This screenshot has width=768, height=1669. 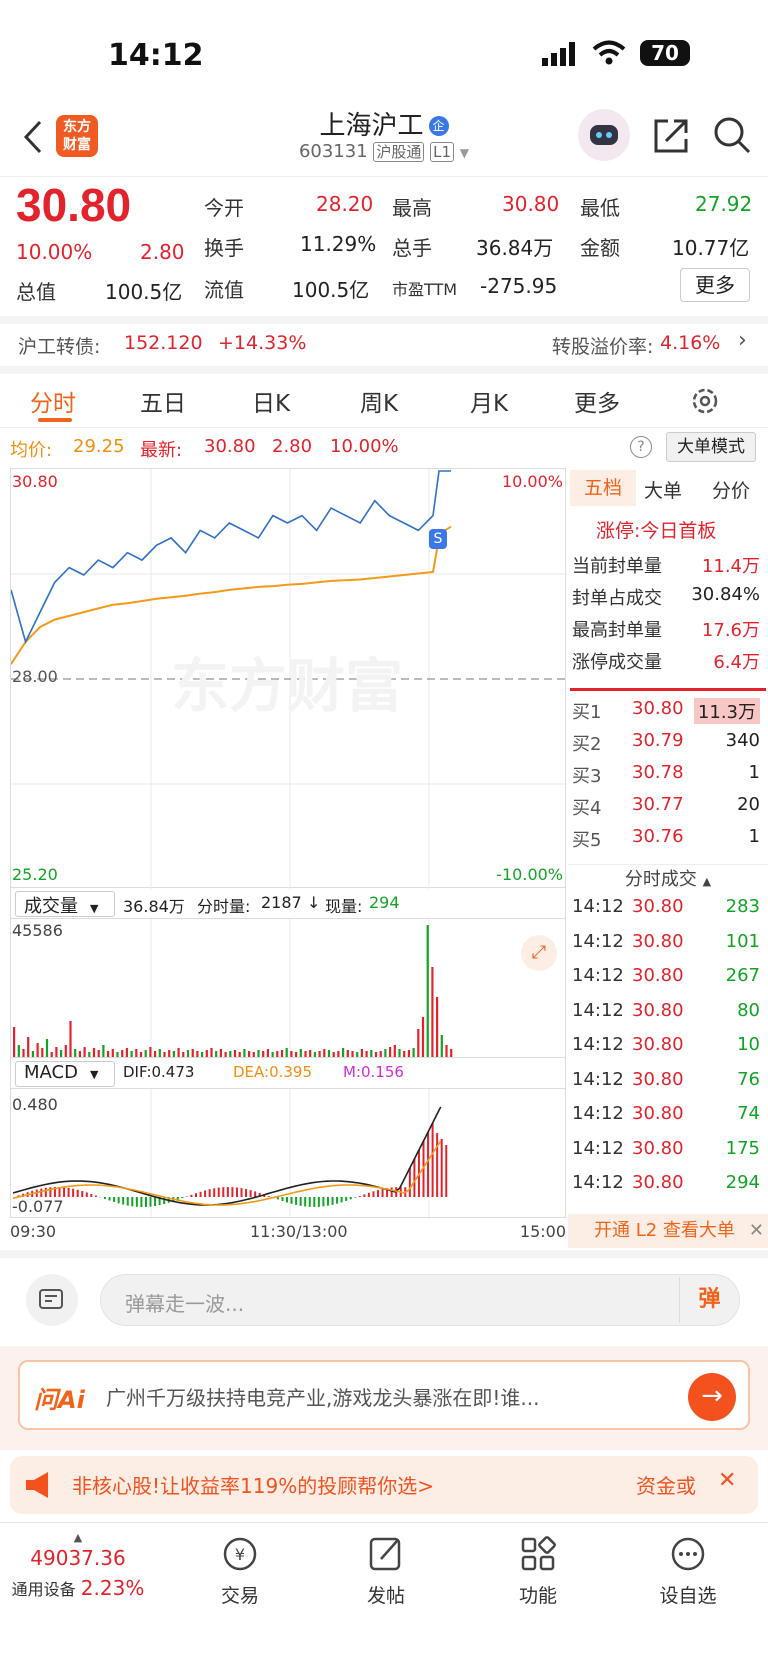 What do you see at coordinates (671, 138) in the screenshot?
I see `share-icon` at bounding box center [671, 138].